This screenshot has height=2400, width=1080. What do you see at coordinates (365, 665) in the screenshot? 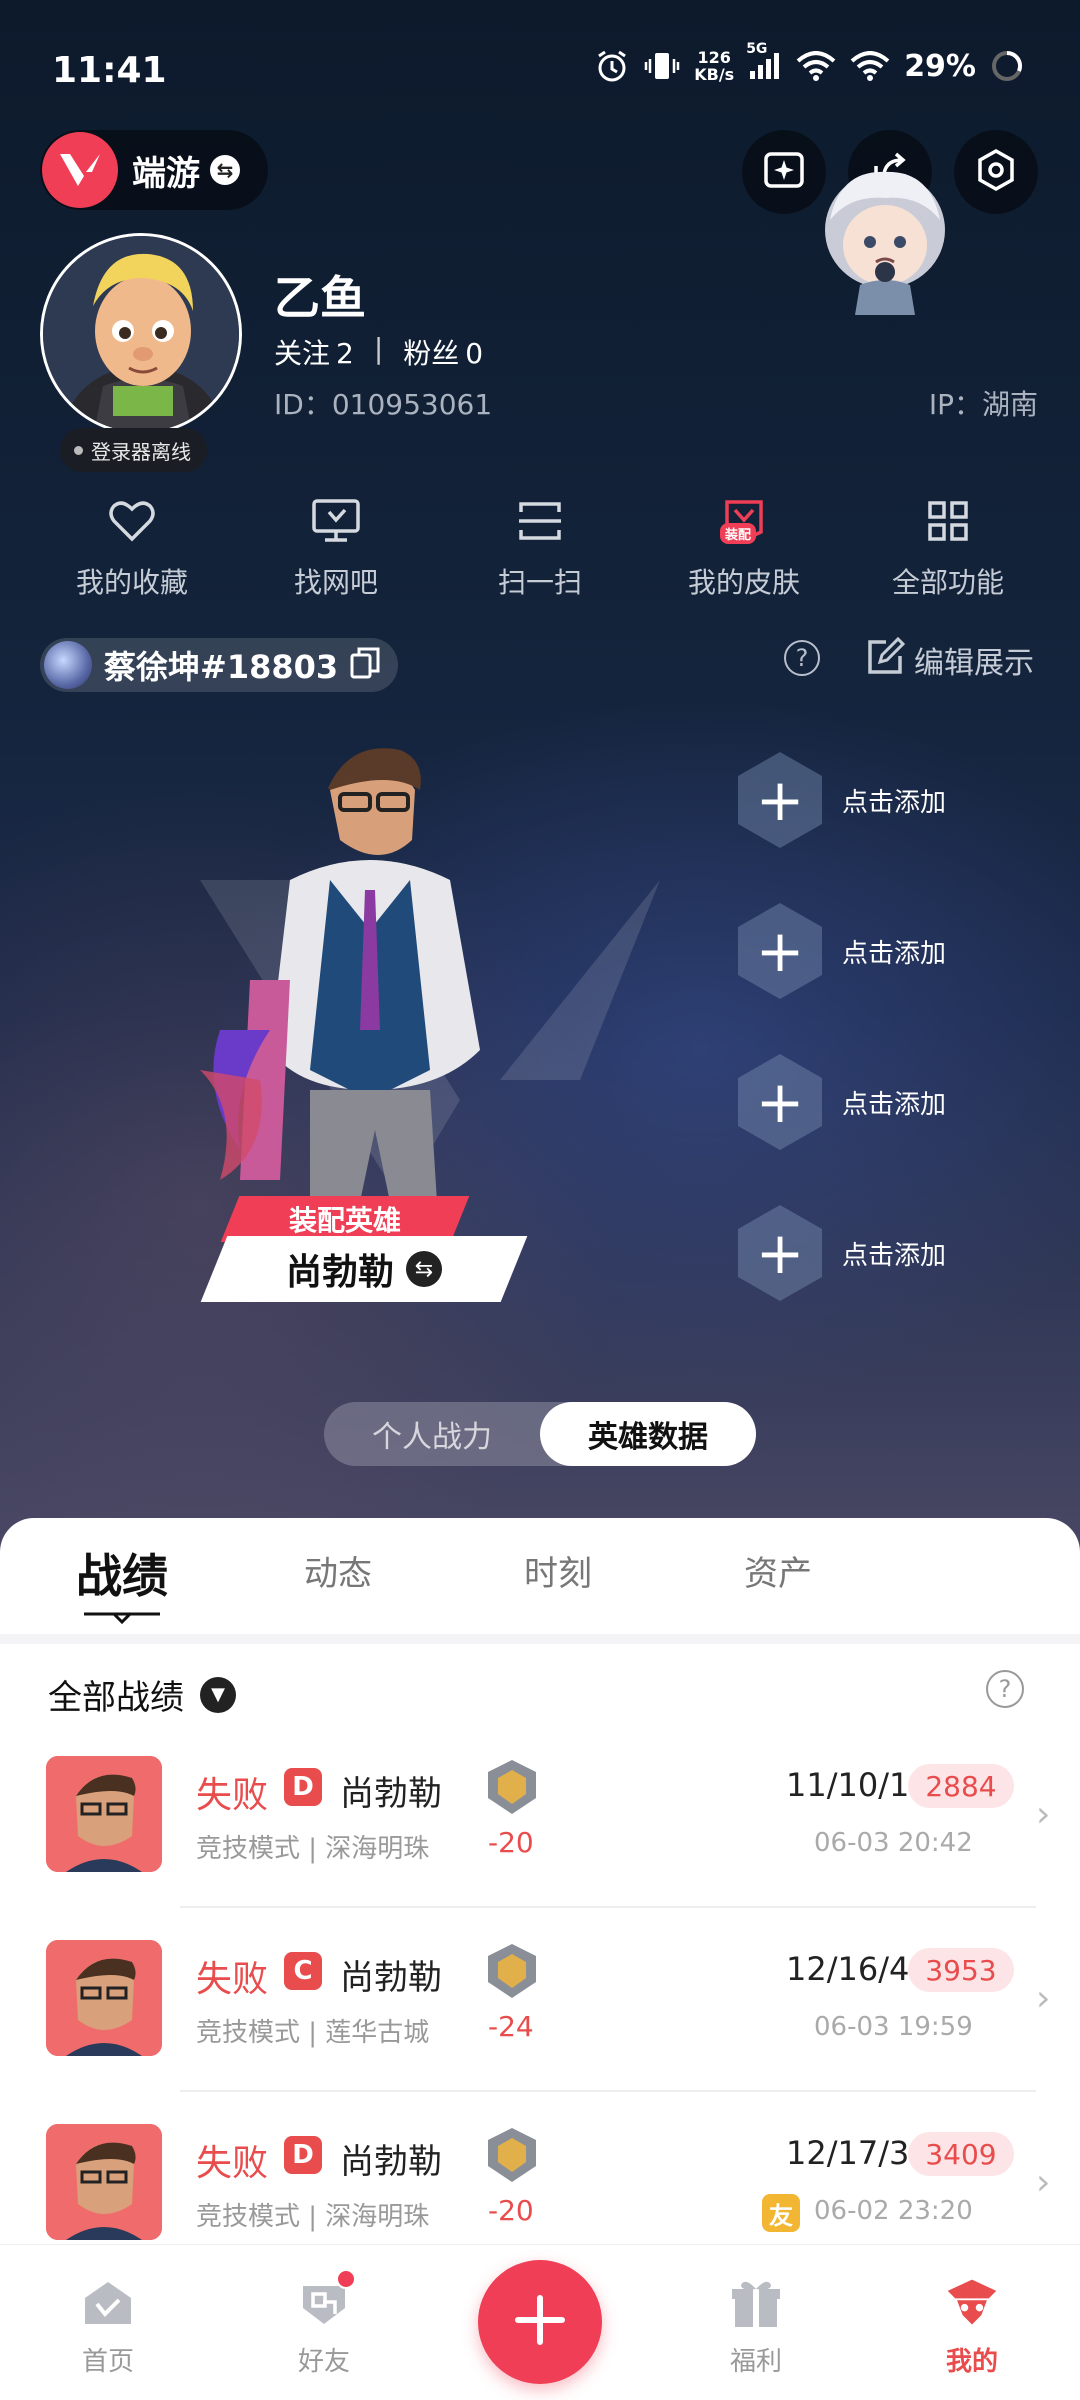
I see `copy-icon` at bounding box center [365, 665].